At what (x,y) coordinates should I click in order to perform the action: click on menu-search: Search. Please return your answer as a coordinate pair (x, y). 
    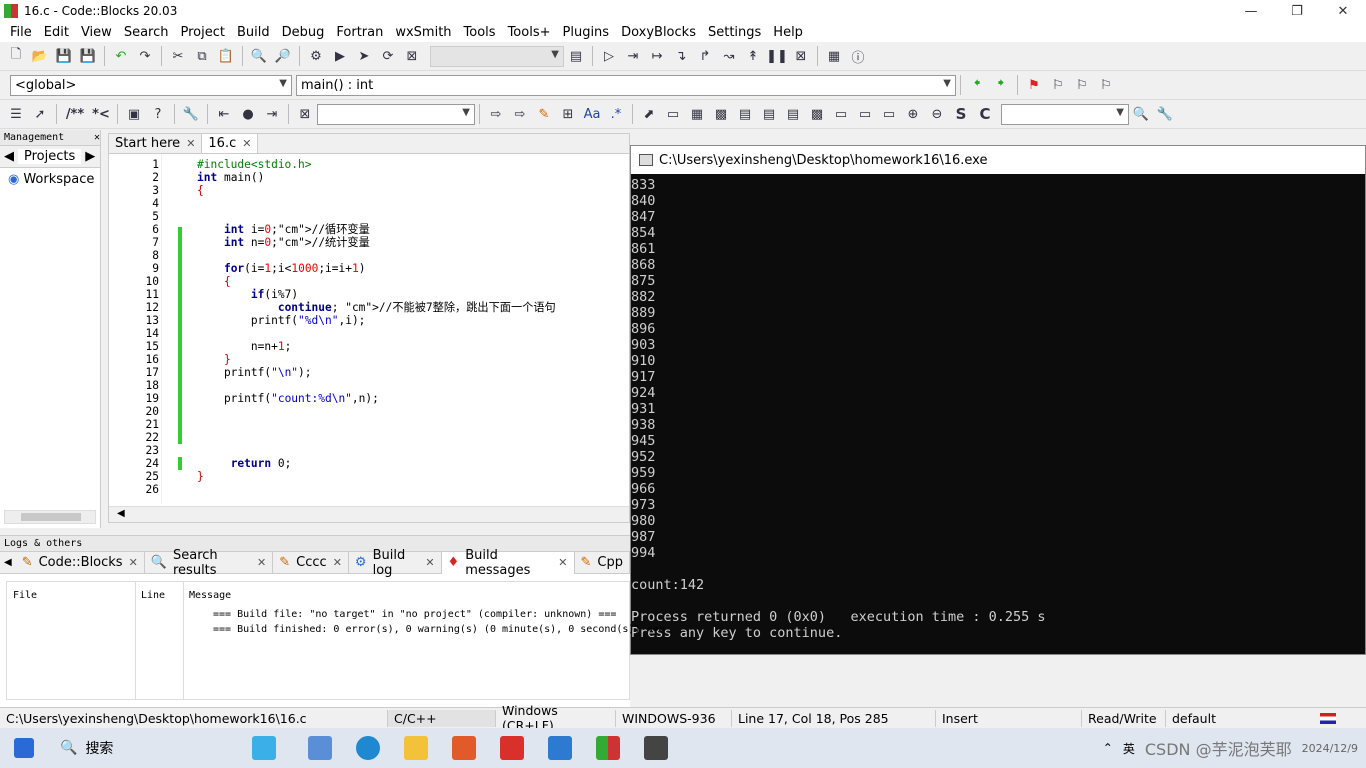
    Looking at the image, I should click on (146, 32).